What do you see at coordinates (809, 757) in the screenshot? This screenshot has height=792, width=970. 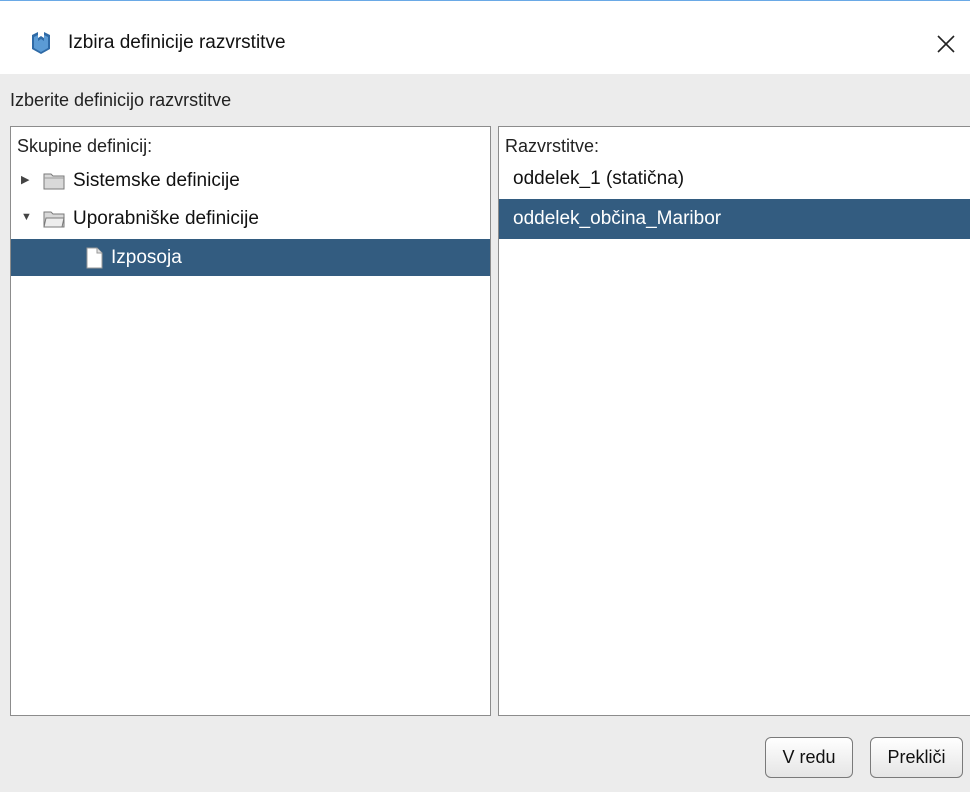 I see `ok-button: V redu` at bounding box center [809, 757].